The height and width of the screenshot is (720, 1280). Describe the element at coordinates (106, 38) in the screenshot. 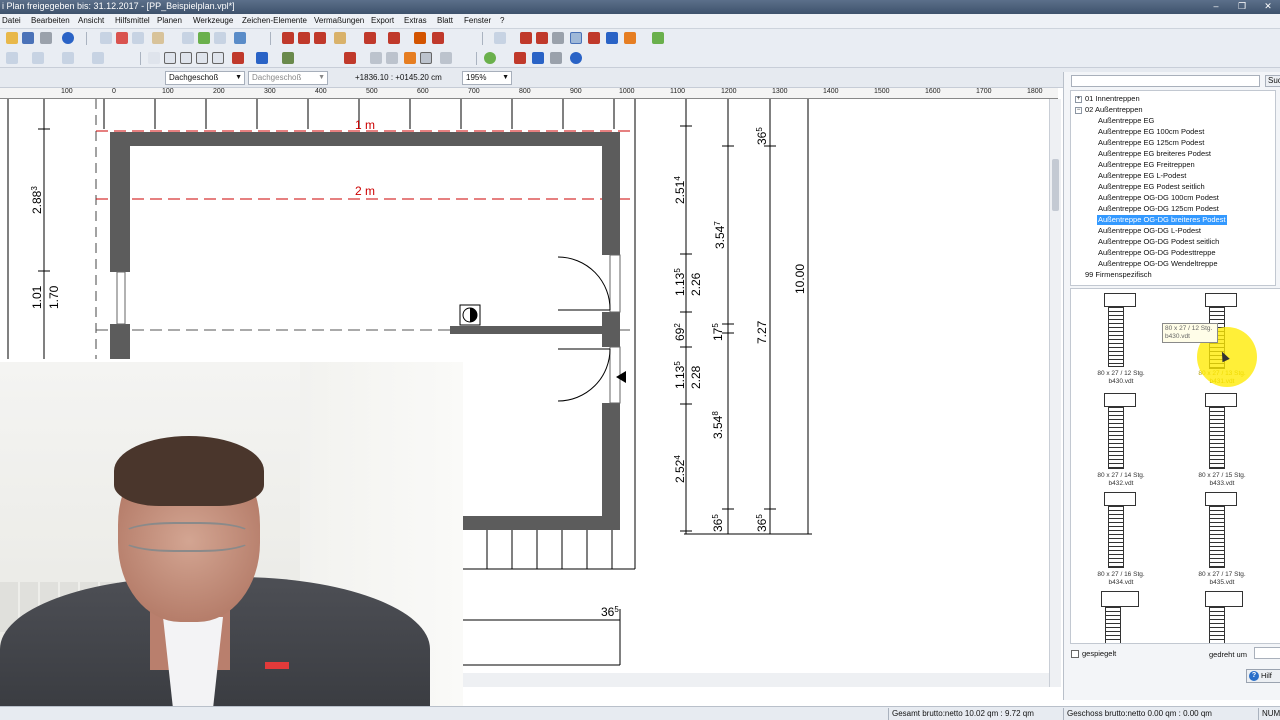

I see `zoom-window-icon` at that location.